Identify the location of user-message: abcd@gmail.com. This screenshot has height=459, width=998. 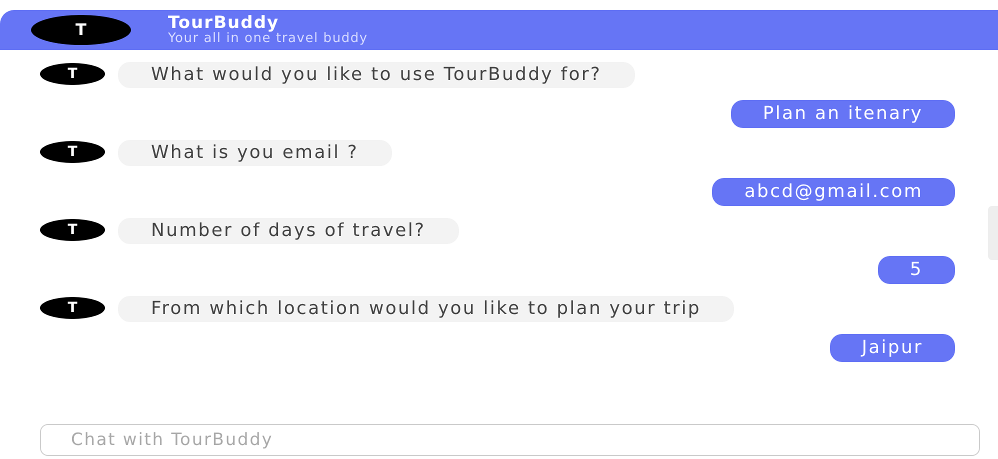
(833, 192).